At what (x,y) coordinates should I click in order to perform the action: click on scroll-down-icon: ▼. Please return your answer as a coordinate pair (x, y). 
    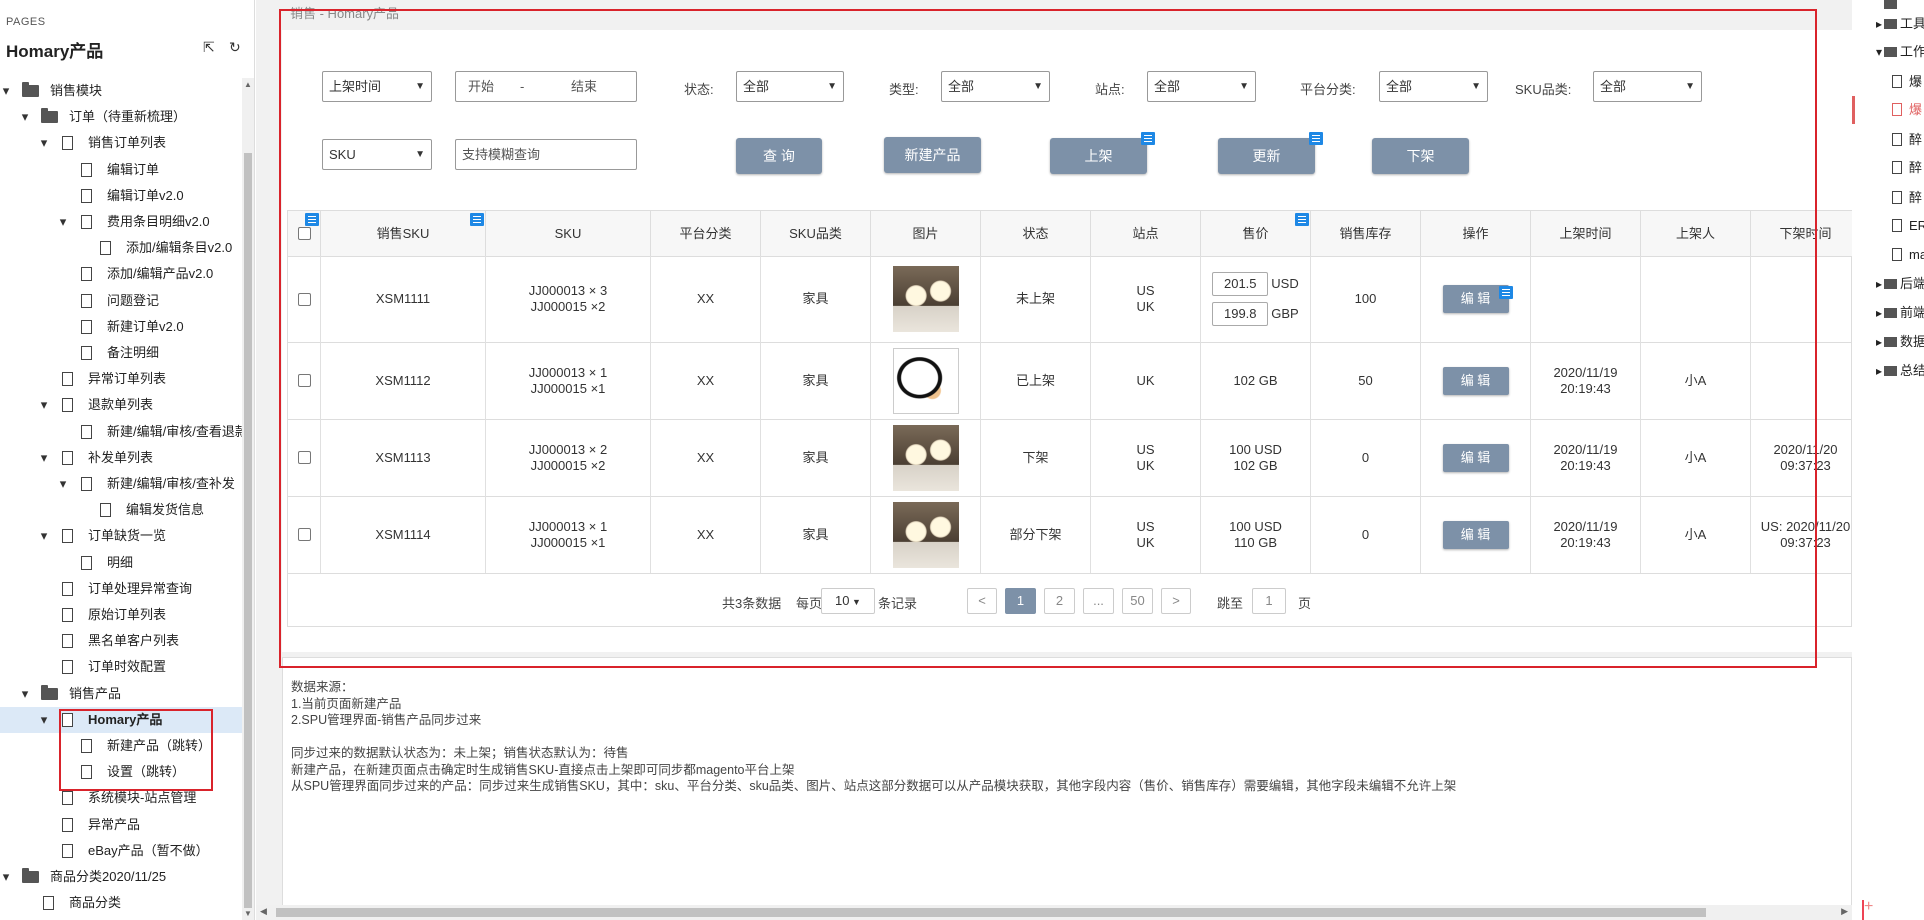
    Looking at the image, I should click on (248, 913).